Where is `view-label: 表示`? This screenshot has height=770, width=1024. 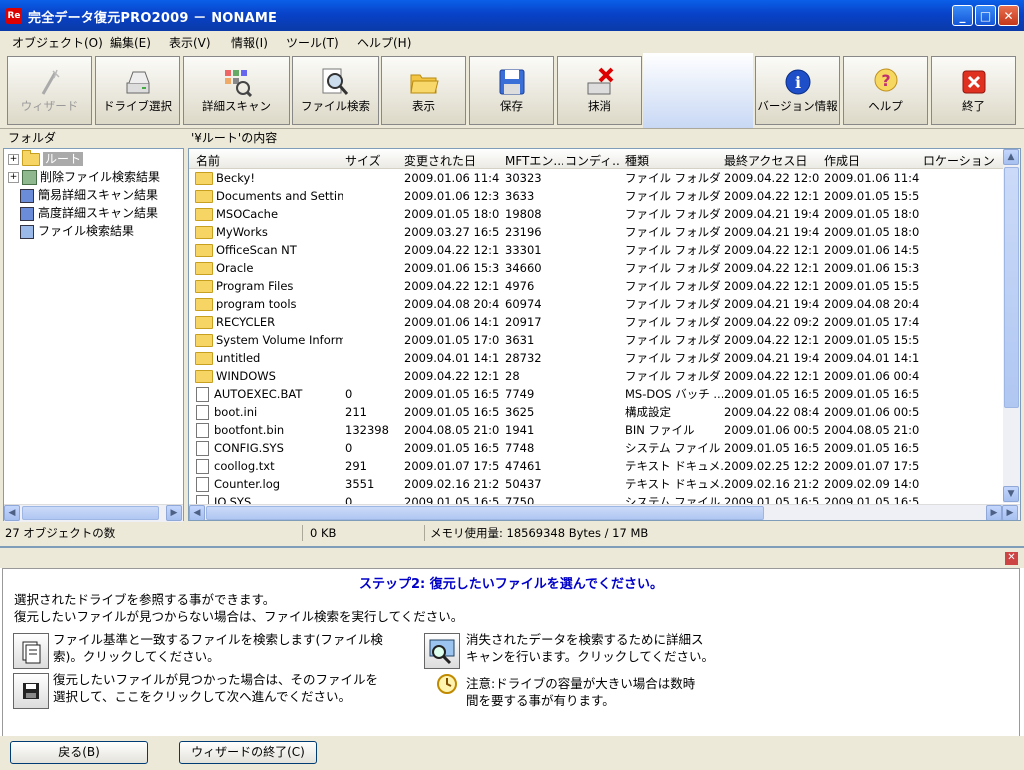
view-label: 表示 is located at coordinates (423, 106).